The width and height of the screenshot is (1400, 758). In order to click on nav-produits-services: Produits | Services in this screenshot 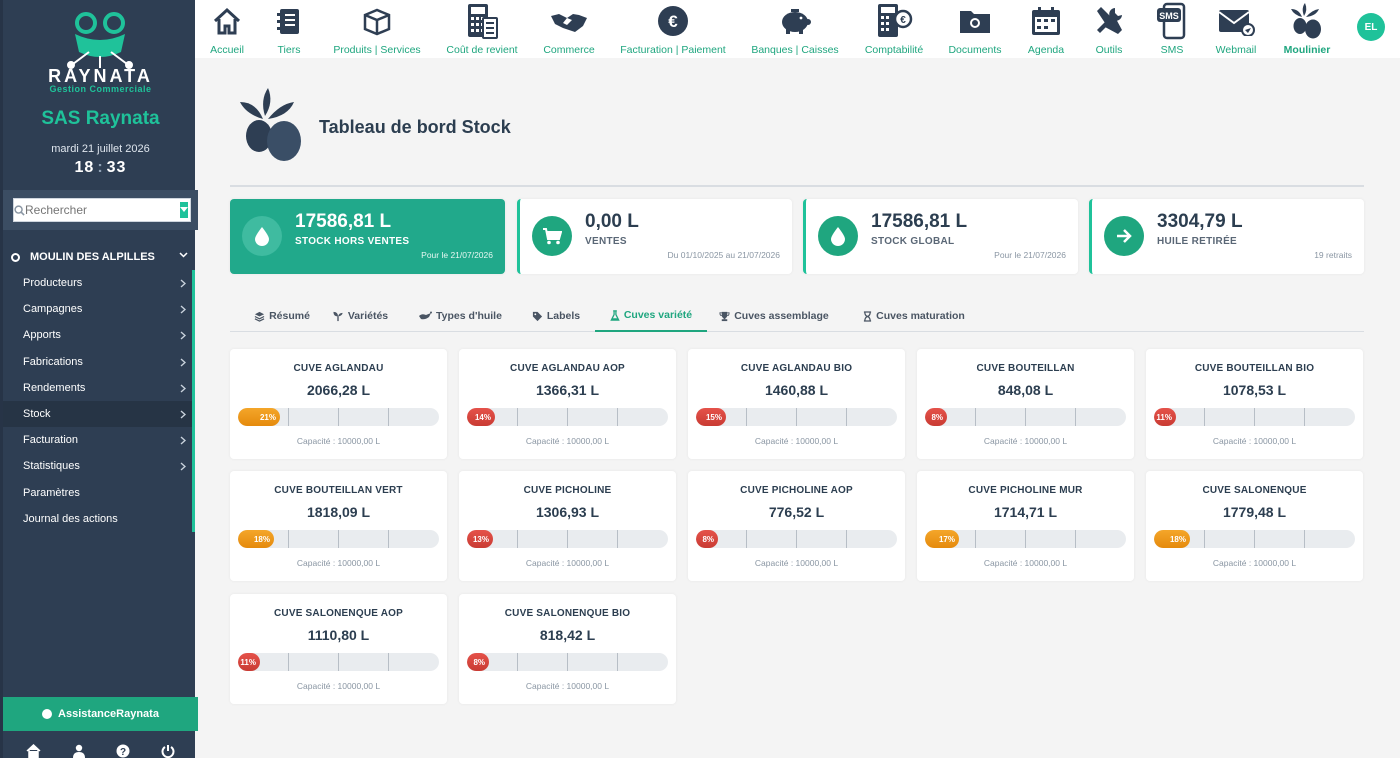, I will do `click(377, 29)`.